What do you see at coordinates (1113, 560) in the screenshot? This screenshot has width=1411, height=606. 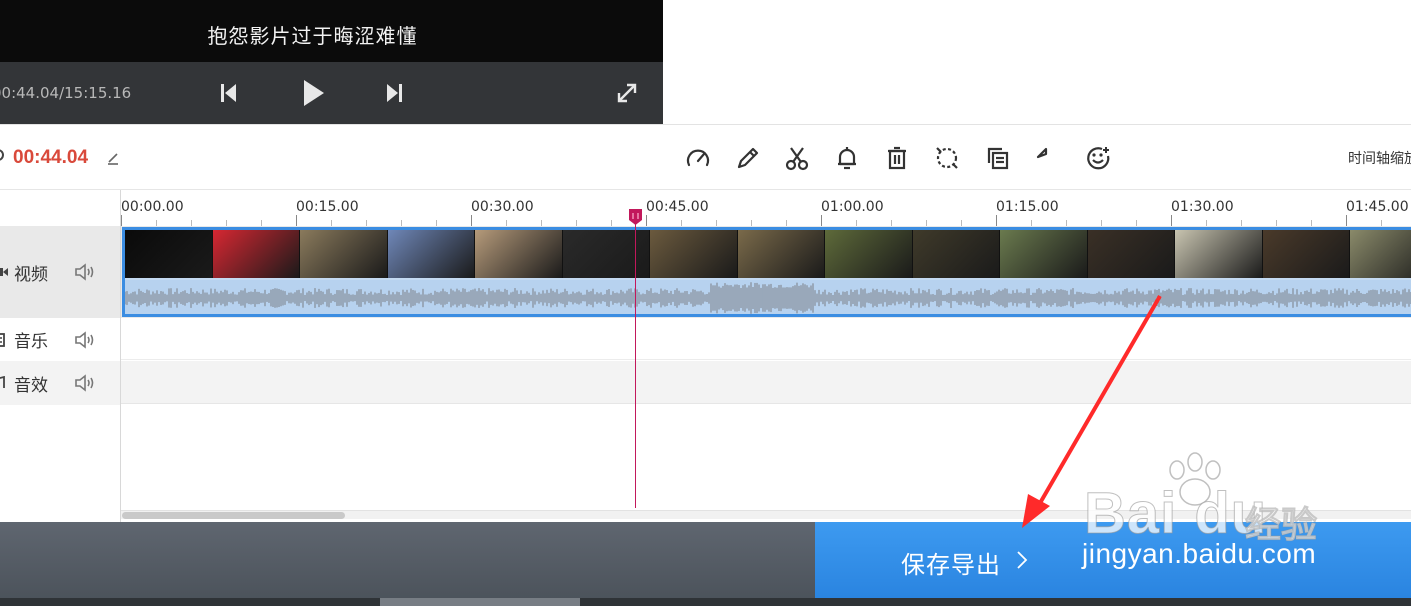 I see `export-button: 保存导出` at bounding box center [1113, 560].